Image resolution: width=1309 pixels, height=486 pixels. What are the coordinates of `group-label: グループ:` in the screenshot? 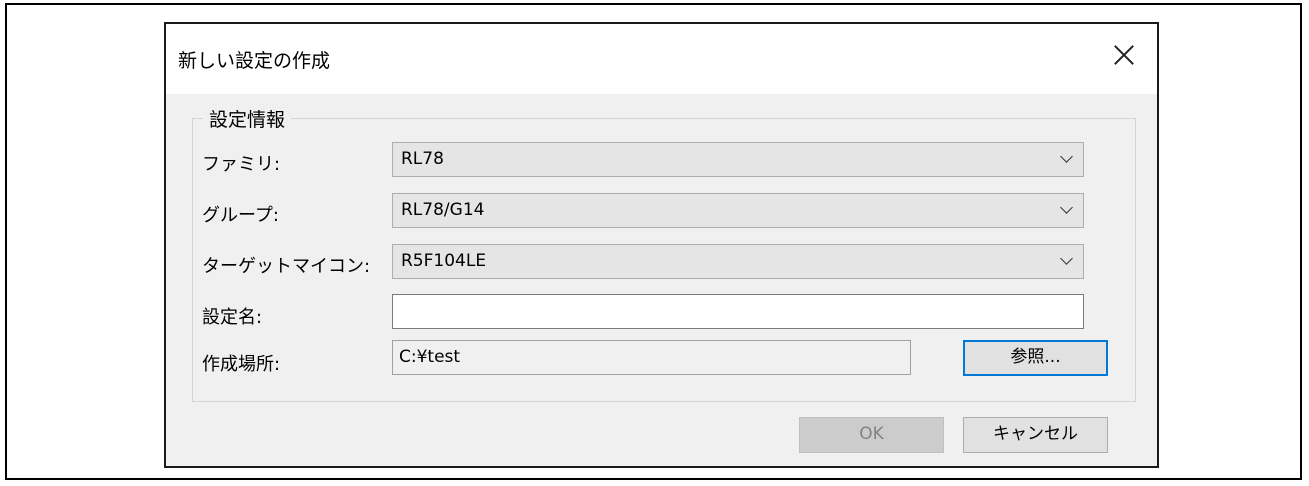 It's located at (240, 215).